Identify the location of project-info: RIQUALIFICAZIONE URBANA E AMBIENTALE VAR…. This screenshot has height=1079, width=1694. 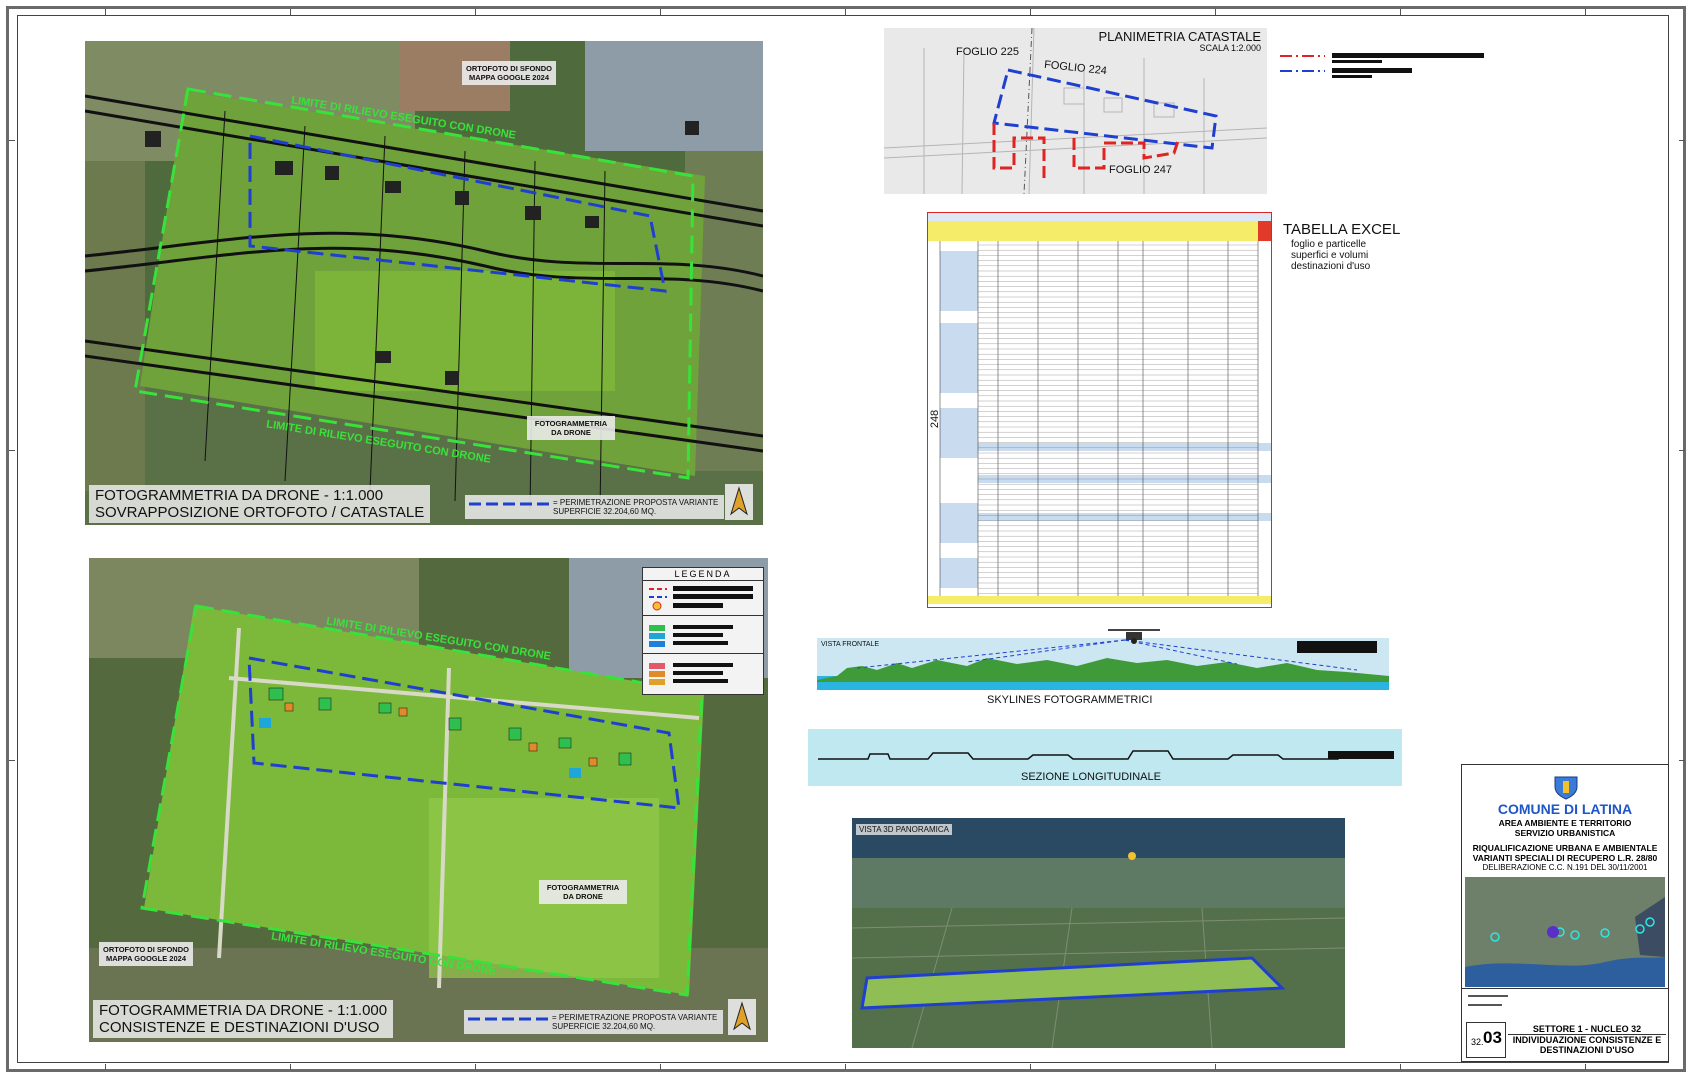
(1565, 858).